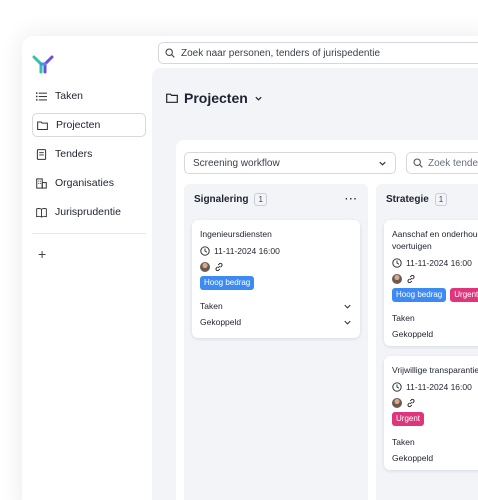 The width and height of the screenshot is (478, 500). I want to click on card-title: Aanschaf en onderhoud NICU voertuigen, so click(435, 240).